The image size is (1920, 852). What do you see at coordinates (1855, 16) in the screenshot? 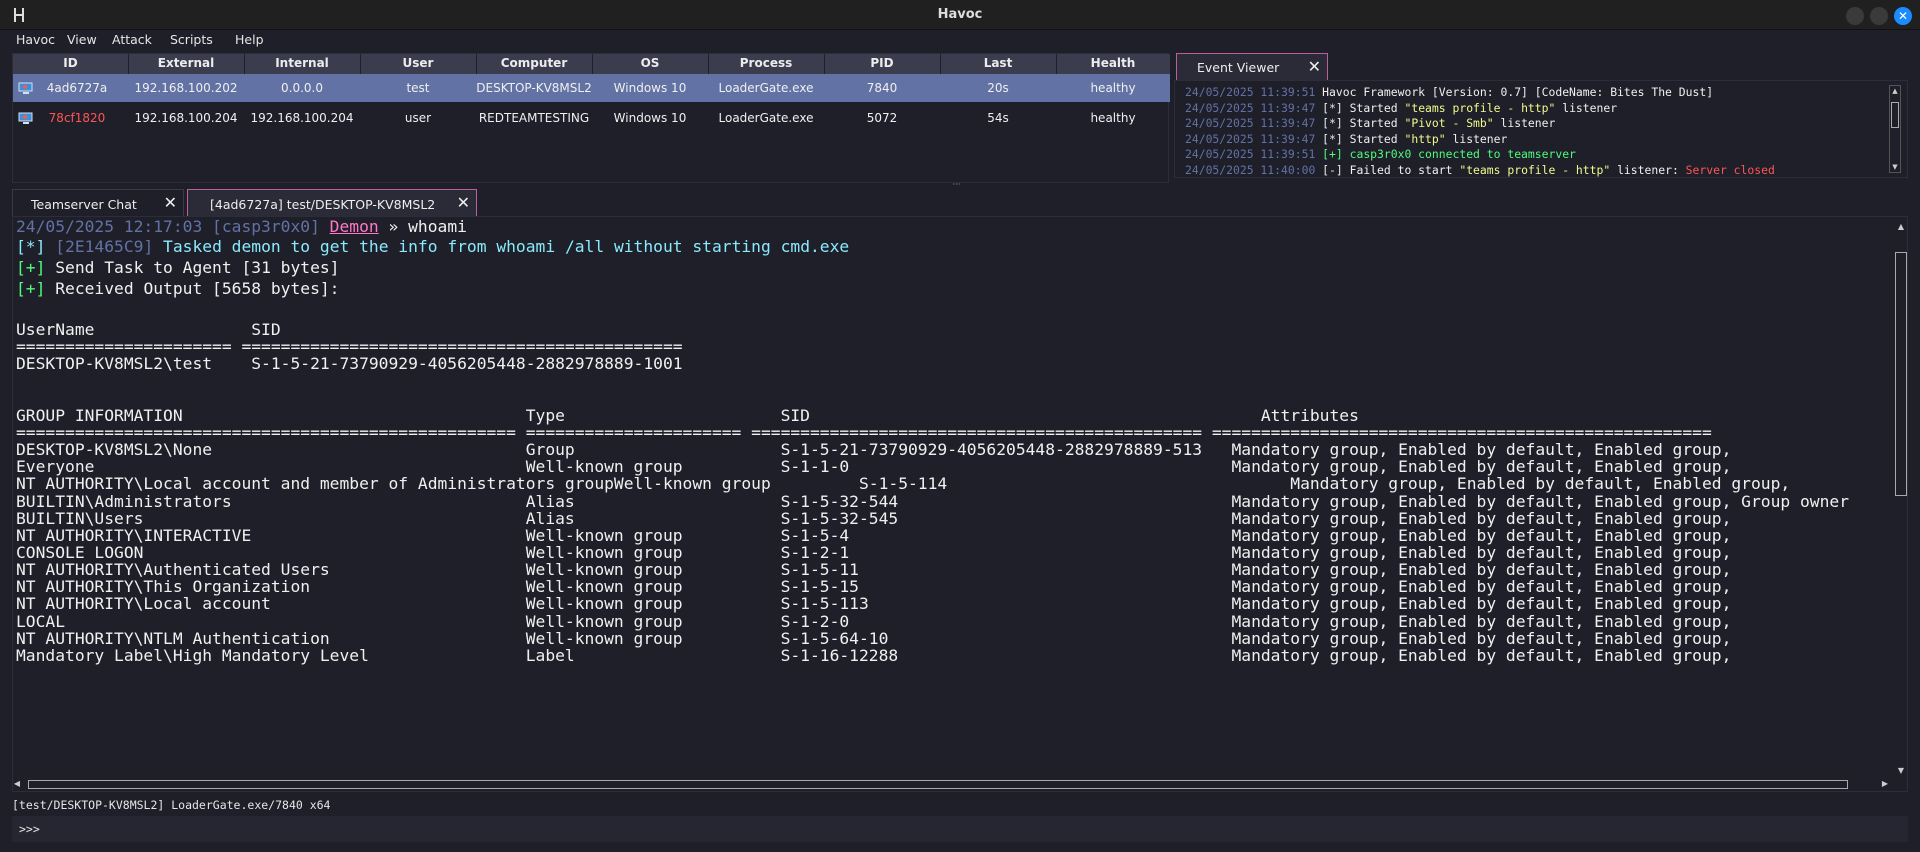
I see `minimize-button` at bounding box center [1855, 16].